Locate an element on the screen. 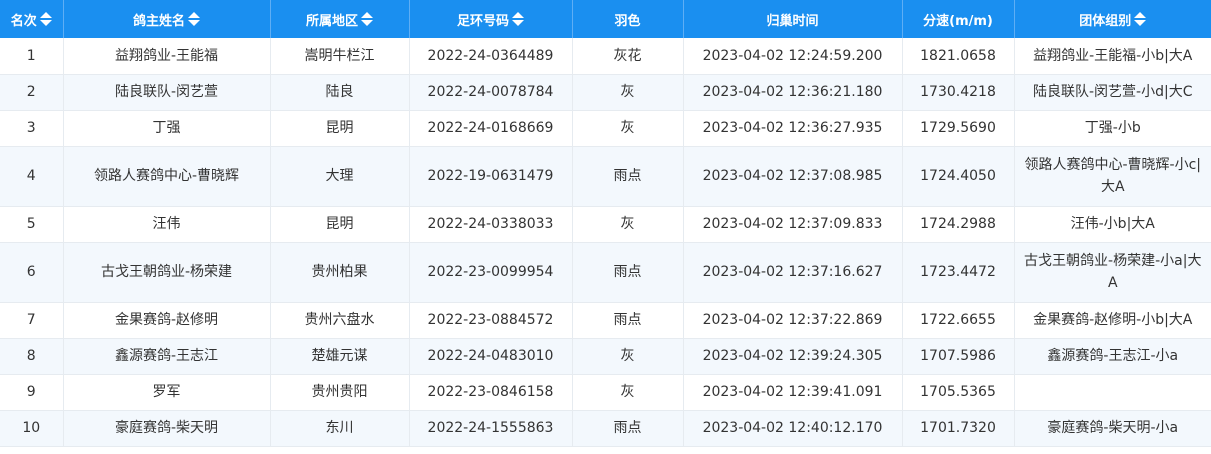  speed-cell: 1723.4472 is located at coordinates (958, 272).